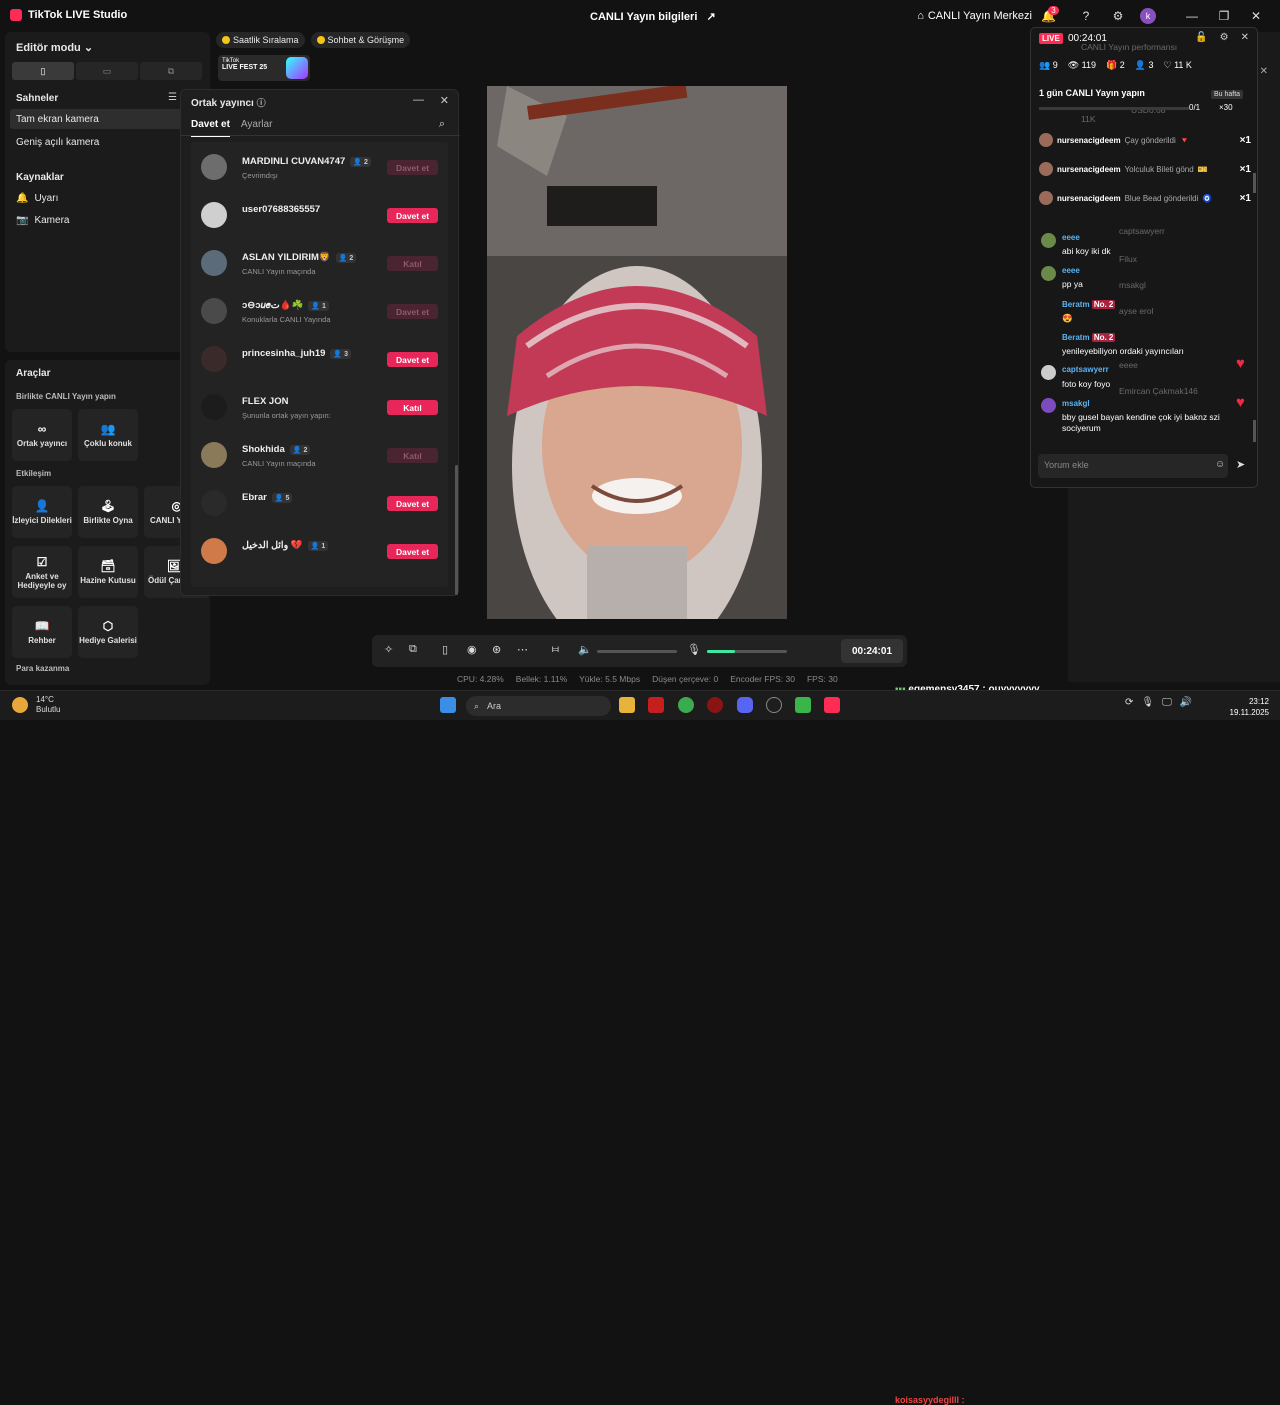  I want to click on comment-input: Yorum ekle, so click(1133, 466).